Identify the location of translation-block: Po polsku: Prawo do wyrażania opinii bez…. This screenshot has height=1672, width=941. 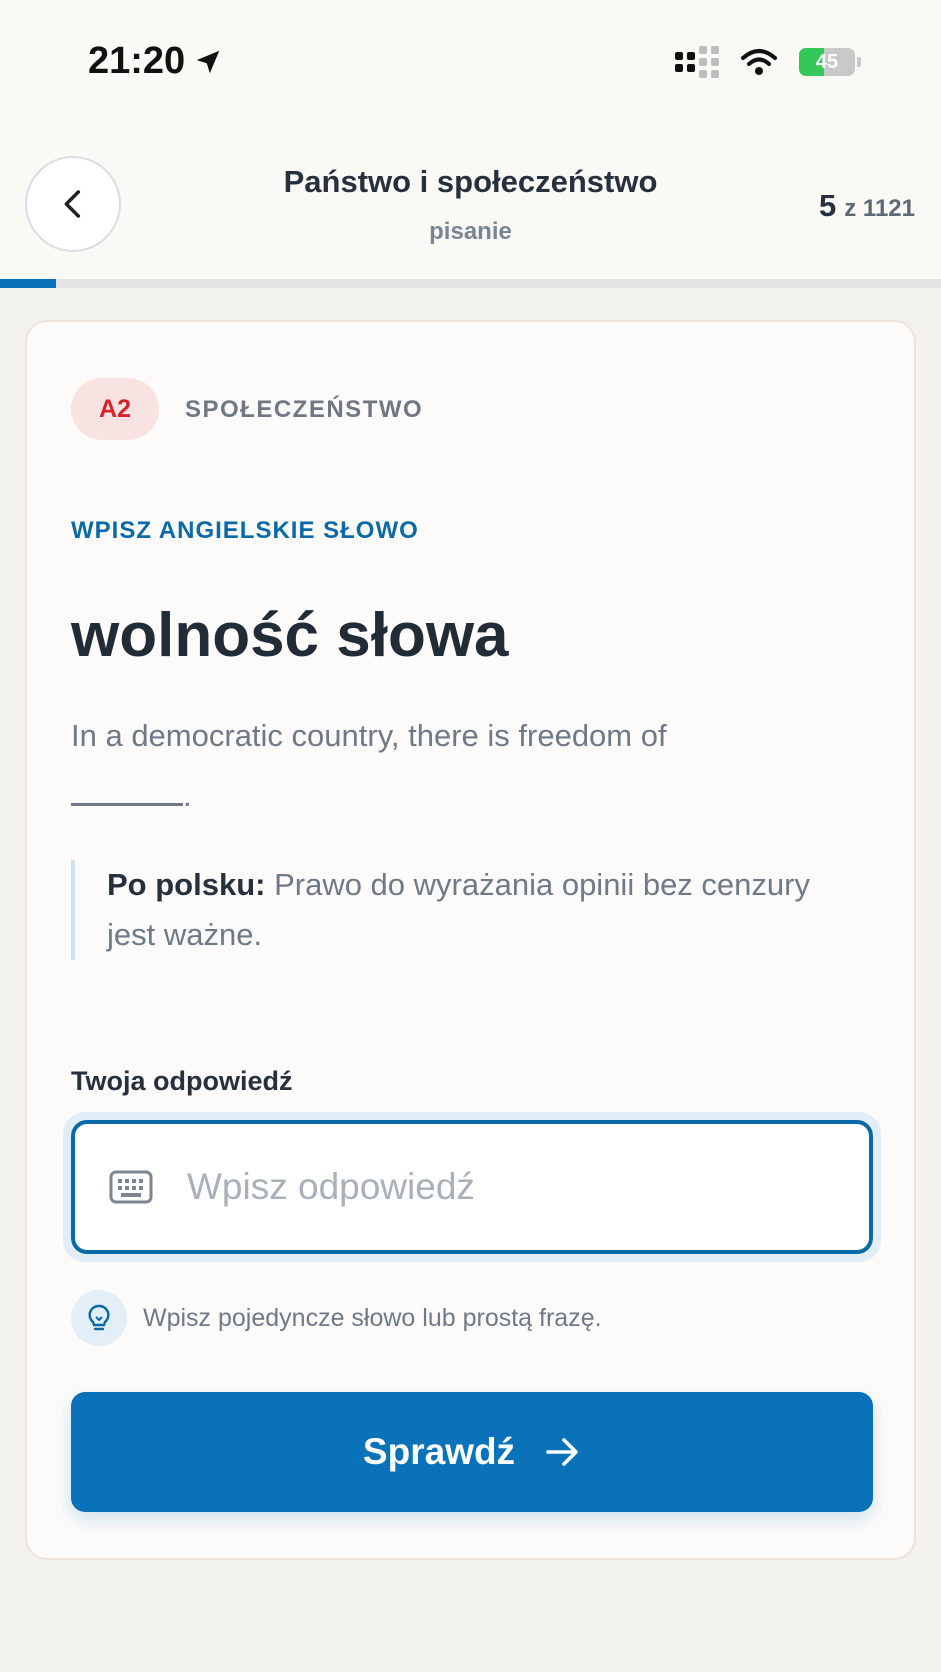
(451, 910).